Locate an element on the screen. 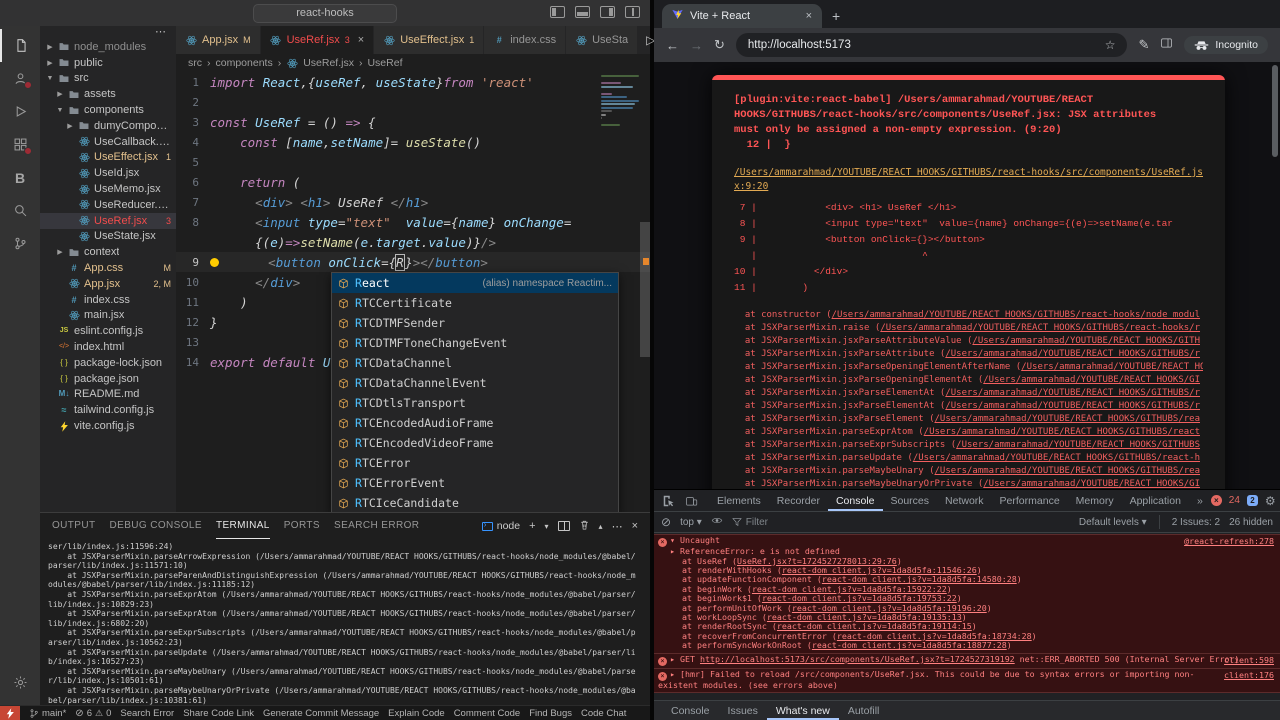 This screenshot has height=720, width=1280. activity-bito-icon: B is located at coordinates (20, 177).